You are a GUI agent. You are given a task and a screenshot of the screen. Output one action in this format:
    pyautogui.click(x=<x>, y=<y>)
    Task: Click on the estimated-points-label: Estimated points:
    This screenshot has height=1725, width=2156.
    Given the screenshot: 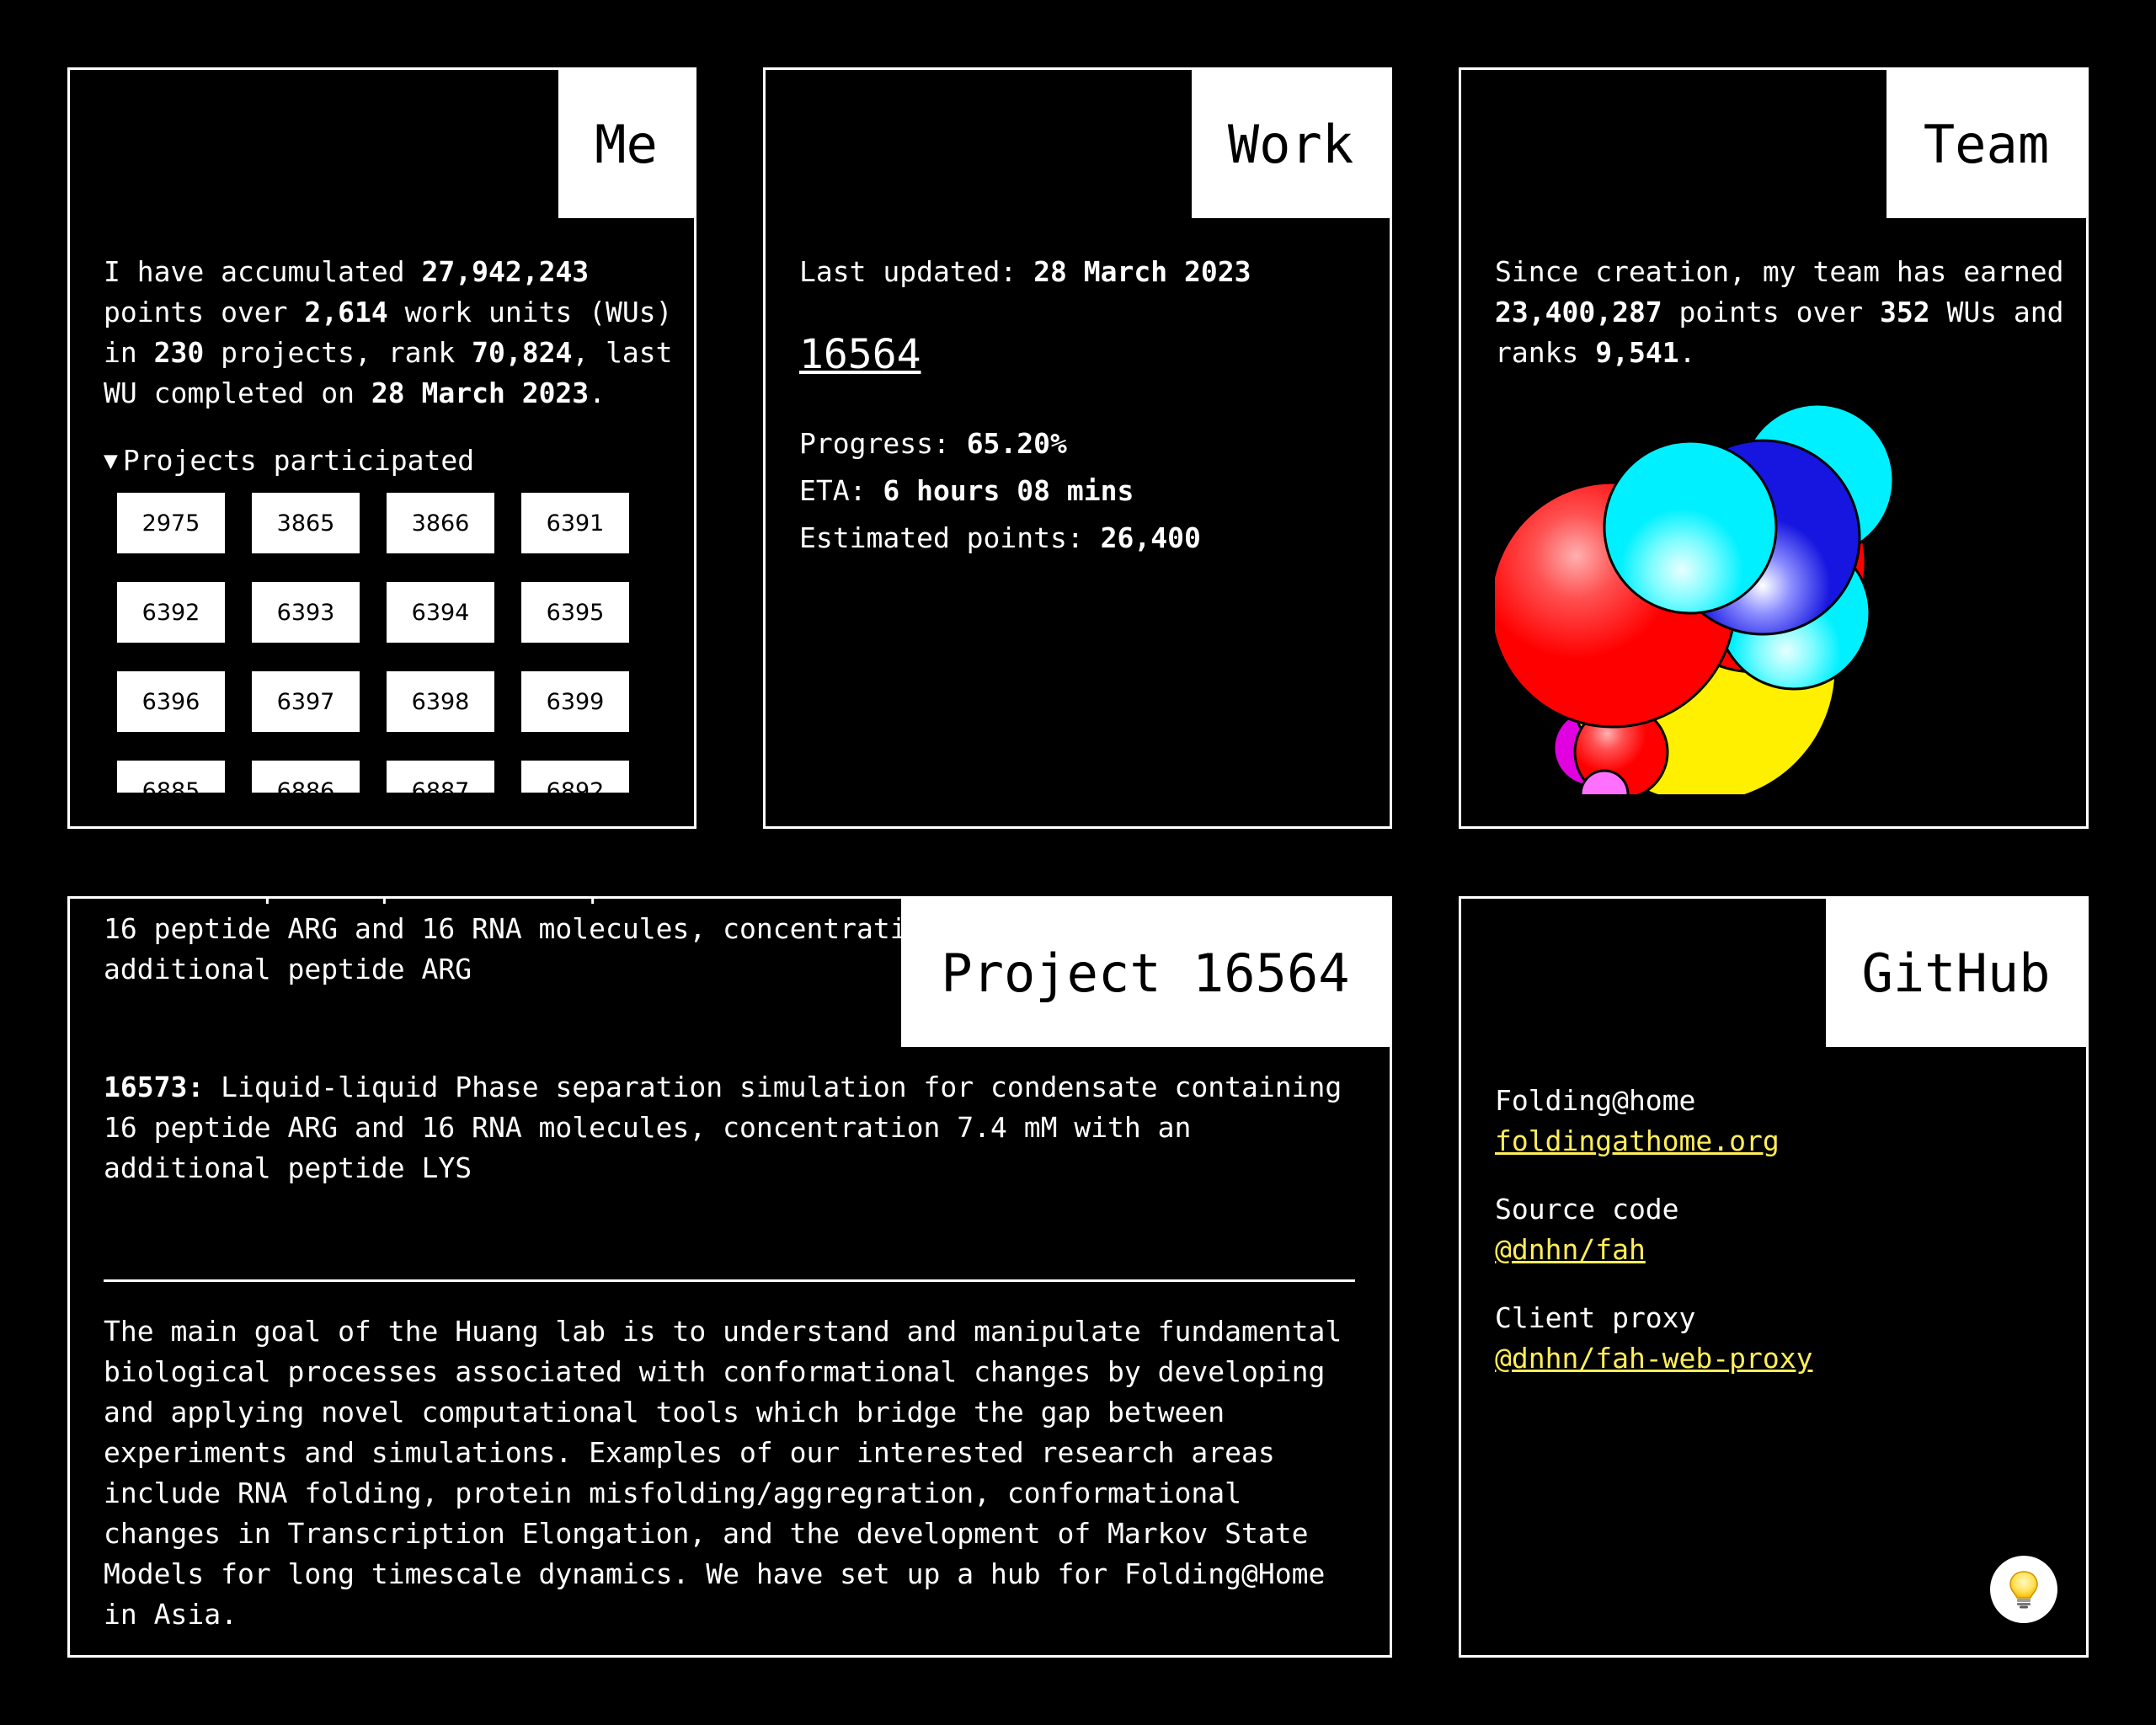 What is the action you would take?
    pyautogui.click(x=950, y=537)
    